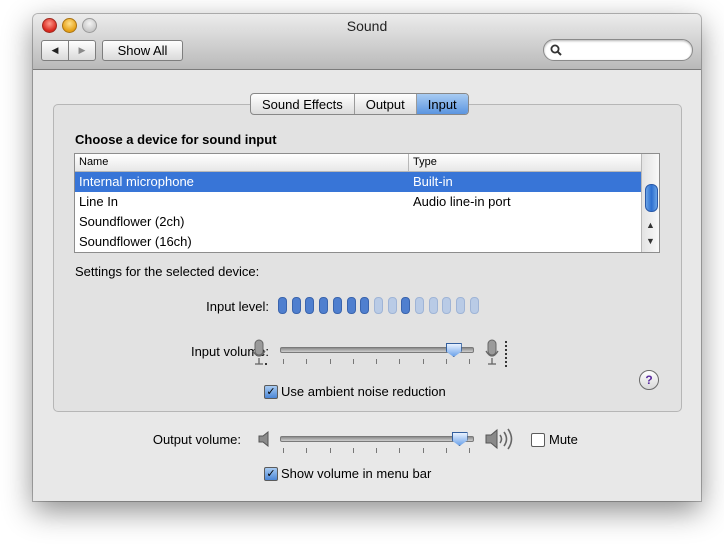 This screenshot has height=546, width=724. What do you see at coordinates (356, 473) in the screenshot?
I see `show-volume-menu-bar-label: Show volume in menu bar` at bounding box center [356, 473].